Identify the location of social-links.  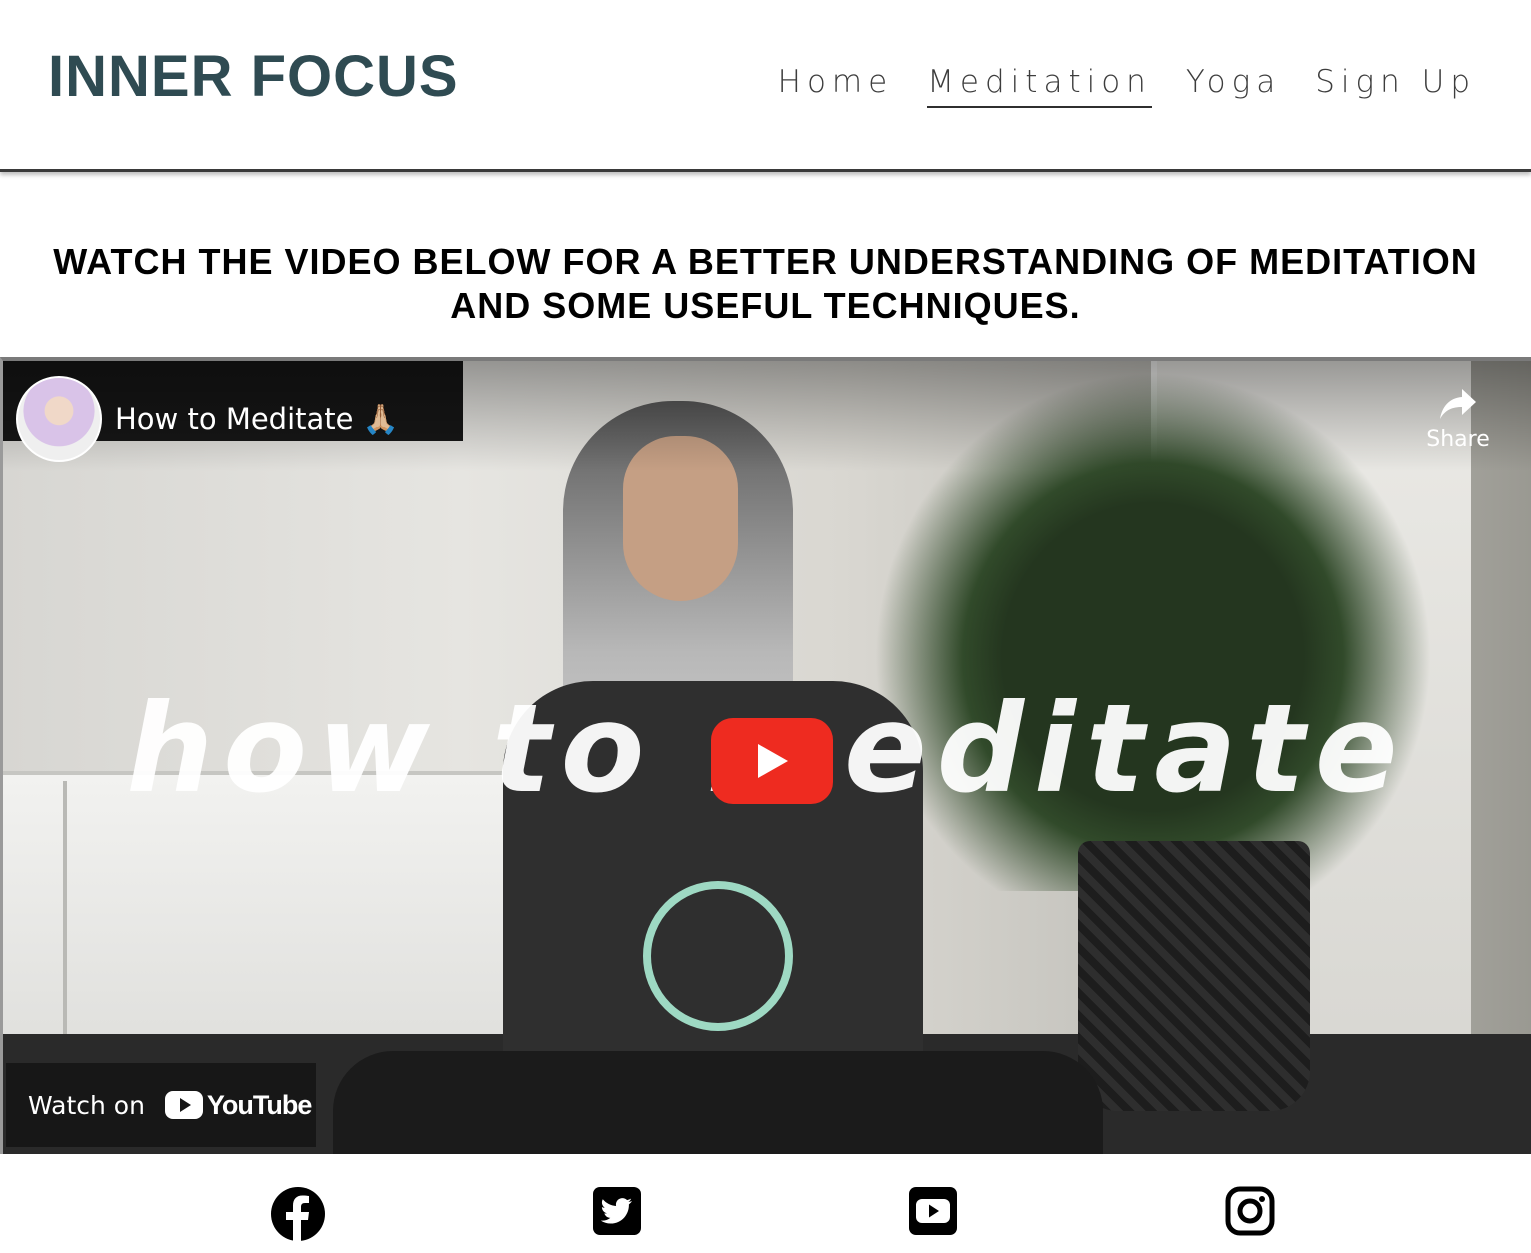
(765, 1206).